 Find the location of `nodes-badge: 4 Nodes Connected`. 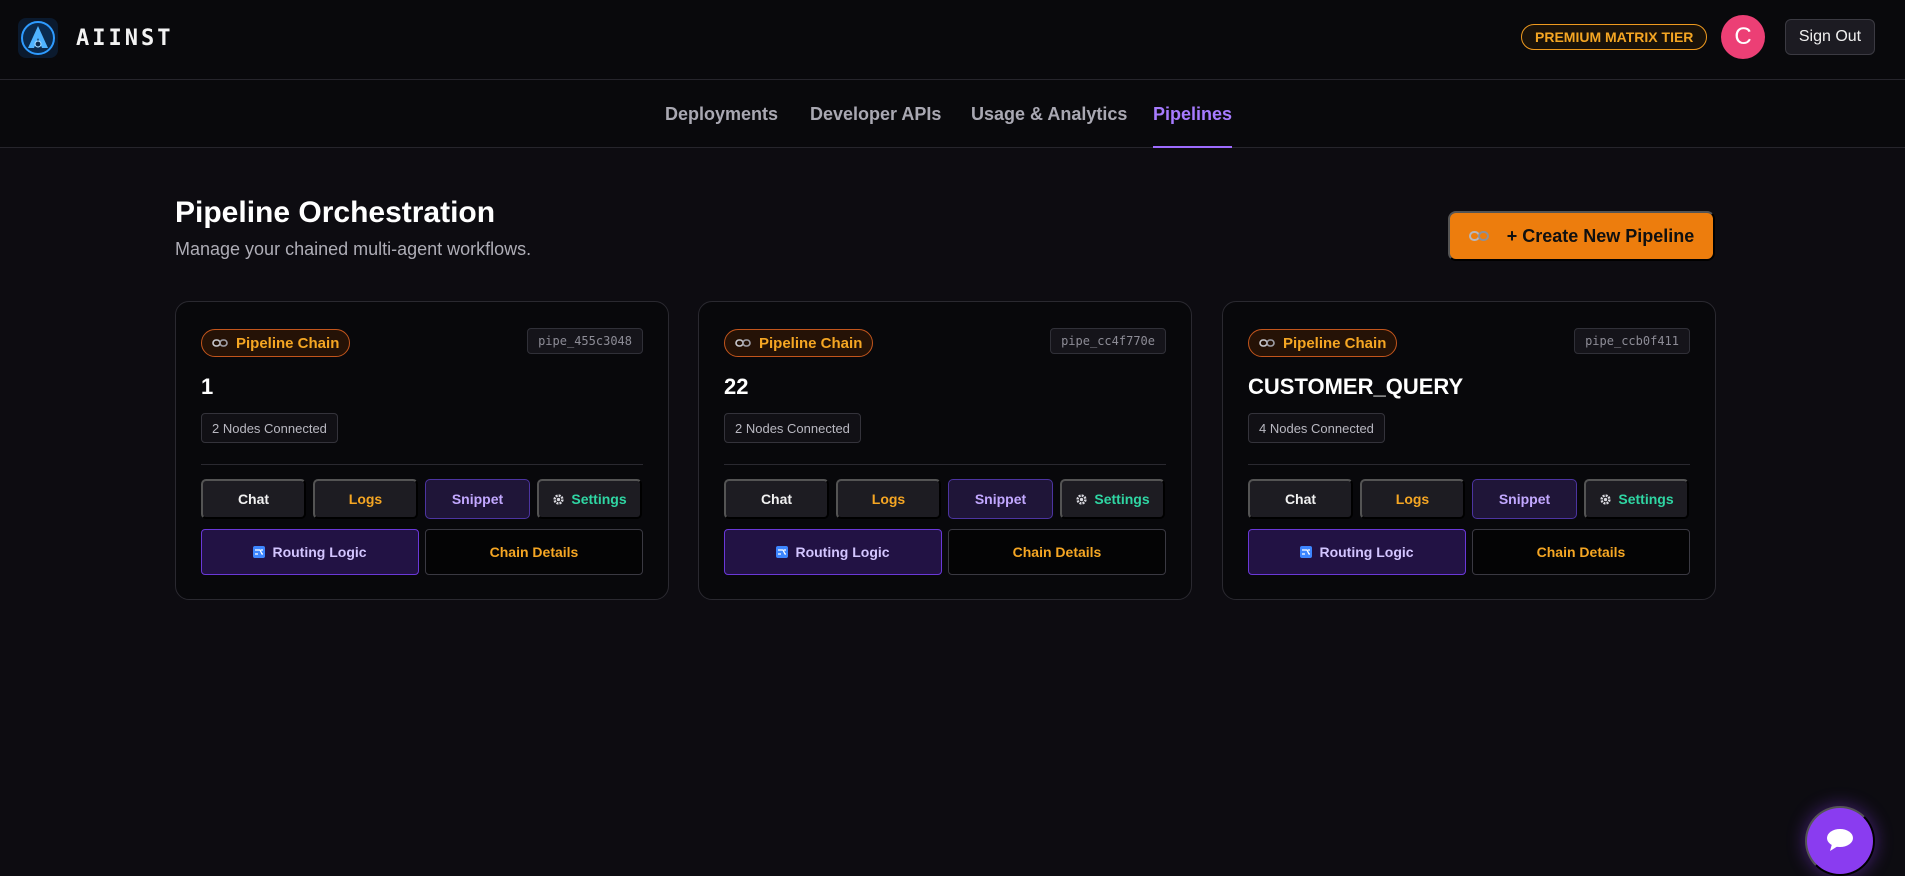

nodes-badge: 4 Nodes Connected is located at coordinates (1316, 428).